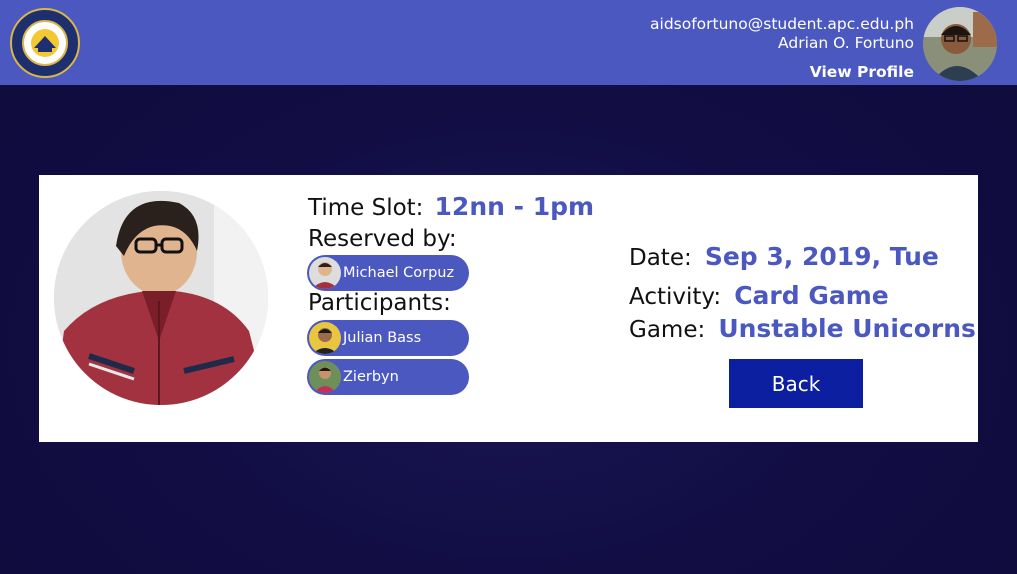 The height and width of the screenshot is (574, 1017). What do you see at coordinates (45, 43) in the screenshot?
I see `college-logo-icon` at bounding box center [45, 43].